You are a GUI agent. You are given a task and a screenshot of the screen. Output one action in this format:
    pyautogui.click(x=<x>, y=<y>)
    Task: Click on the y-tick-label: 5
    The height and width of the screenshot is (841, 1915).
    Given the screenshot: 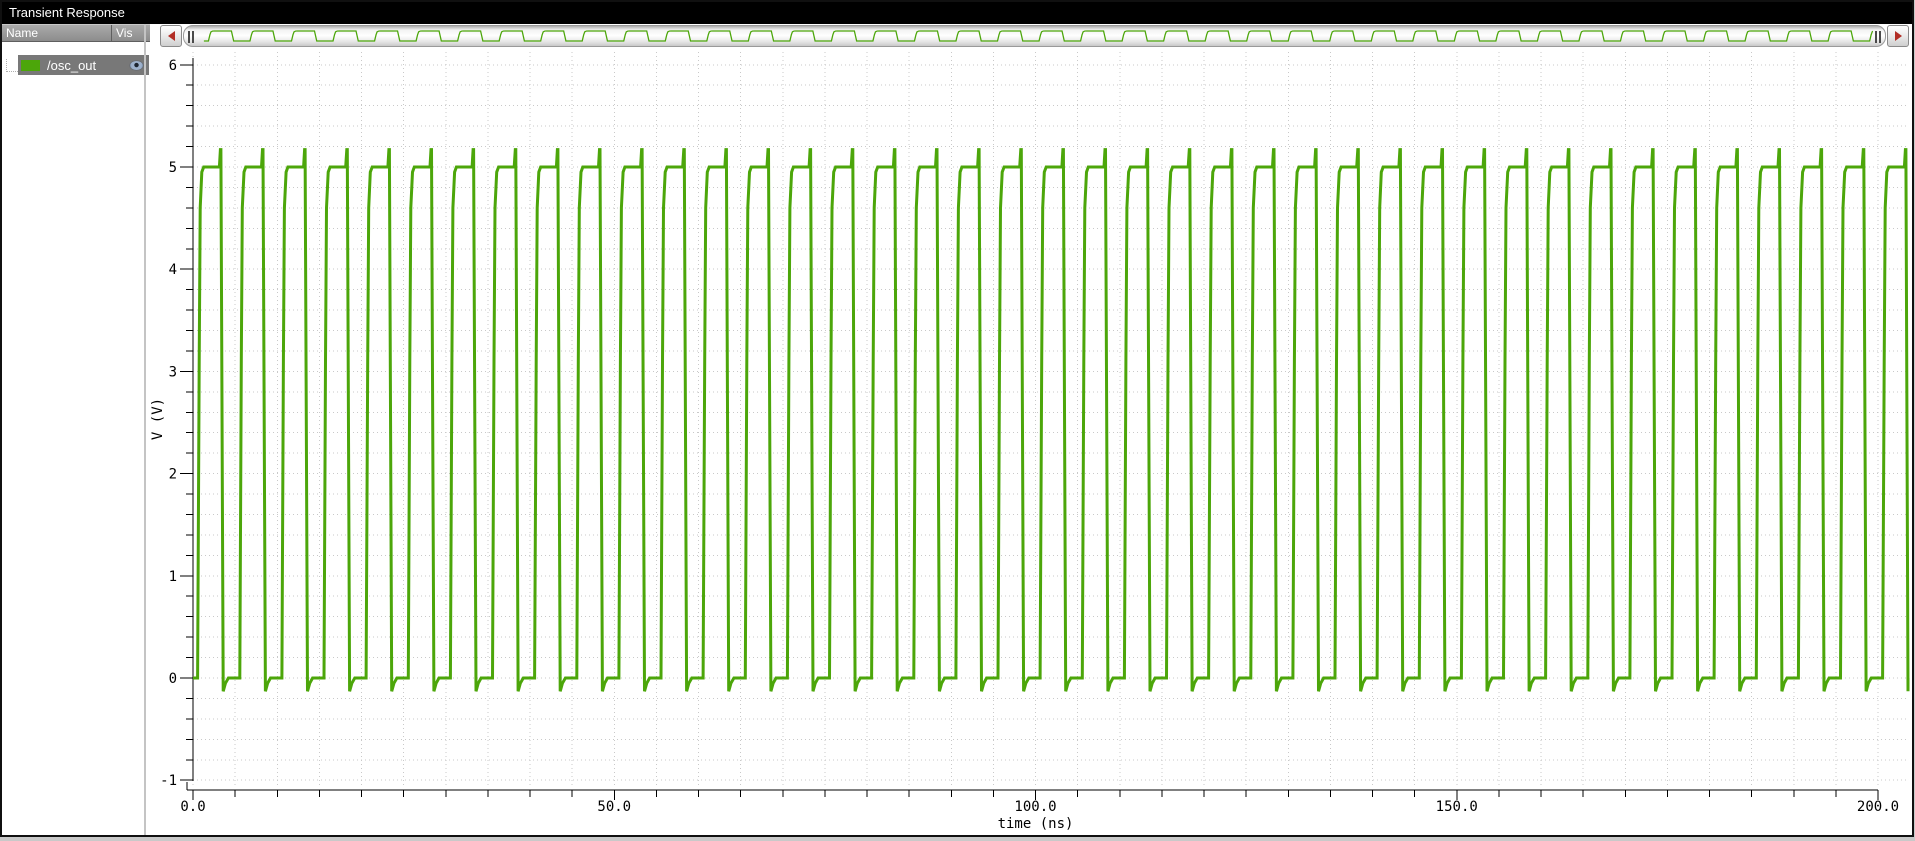 What is the action you would take?
    pyautogui.click(x=173, y=168)
    